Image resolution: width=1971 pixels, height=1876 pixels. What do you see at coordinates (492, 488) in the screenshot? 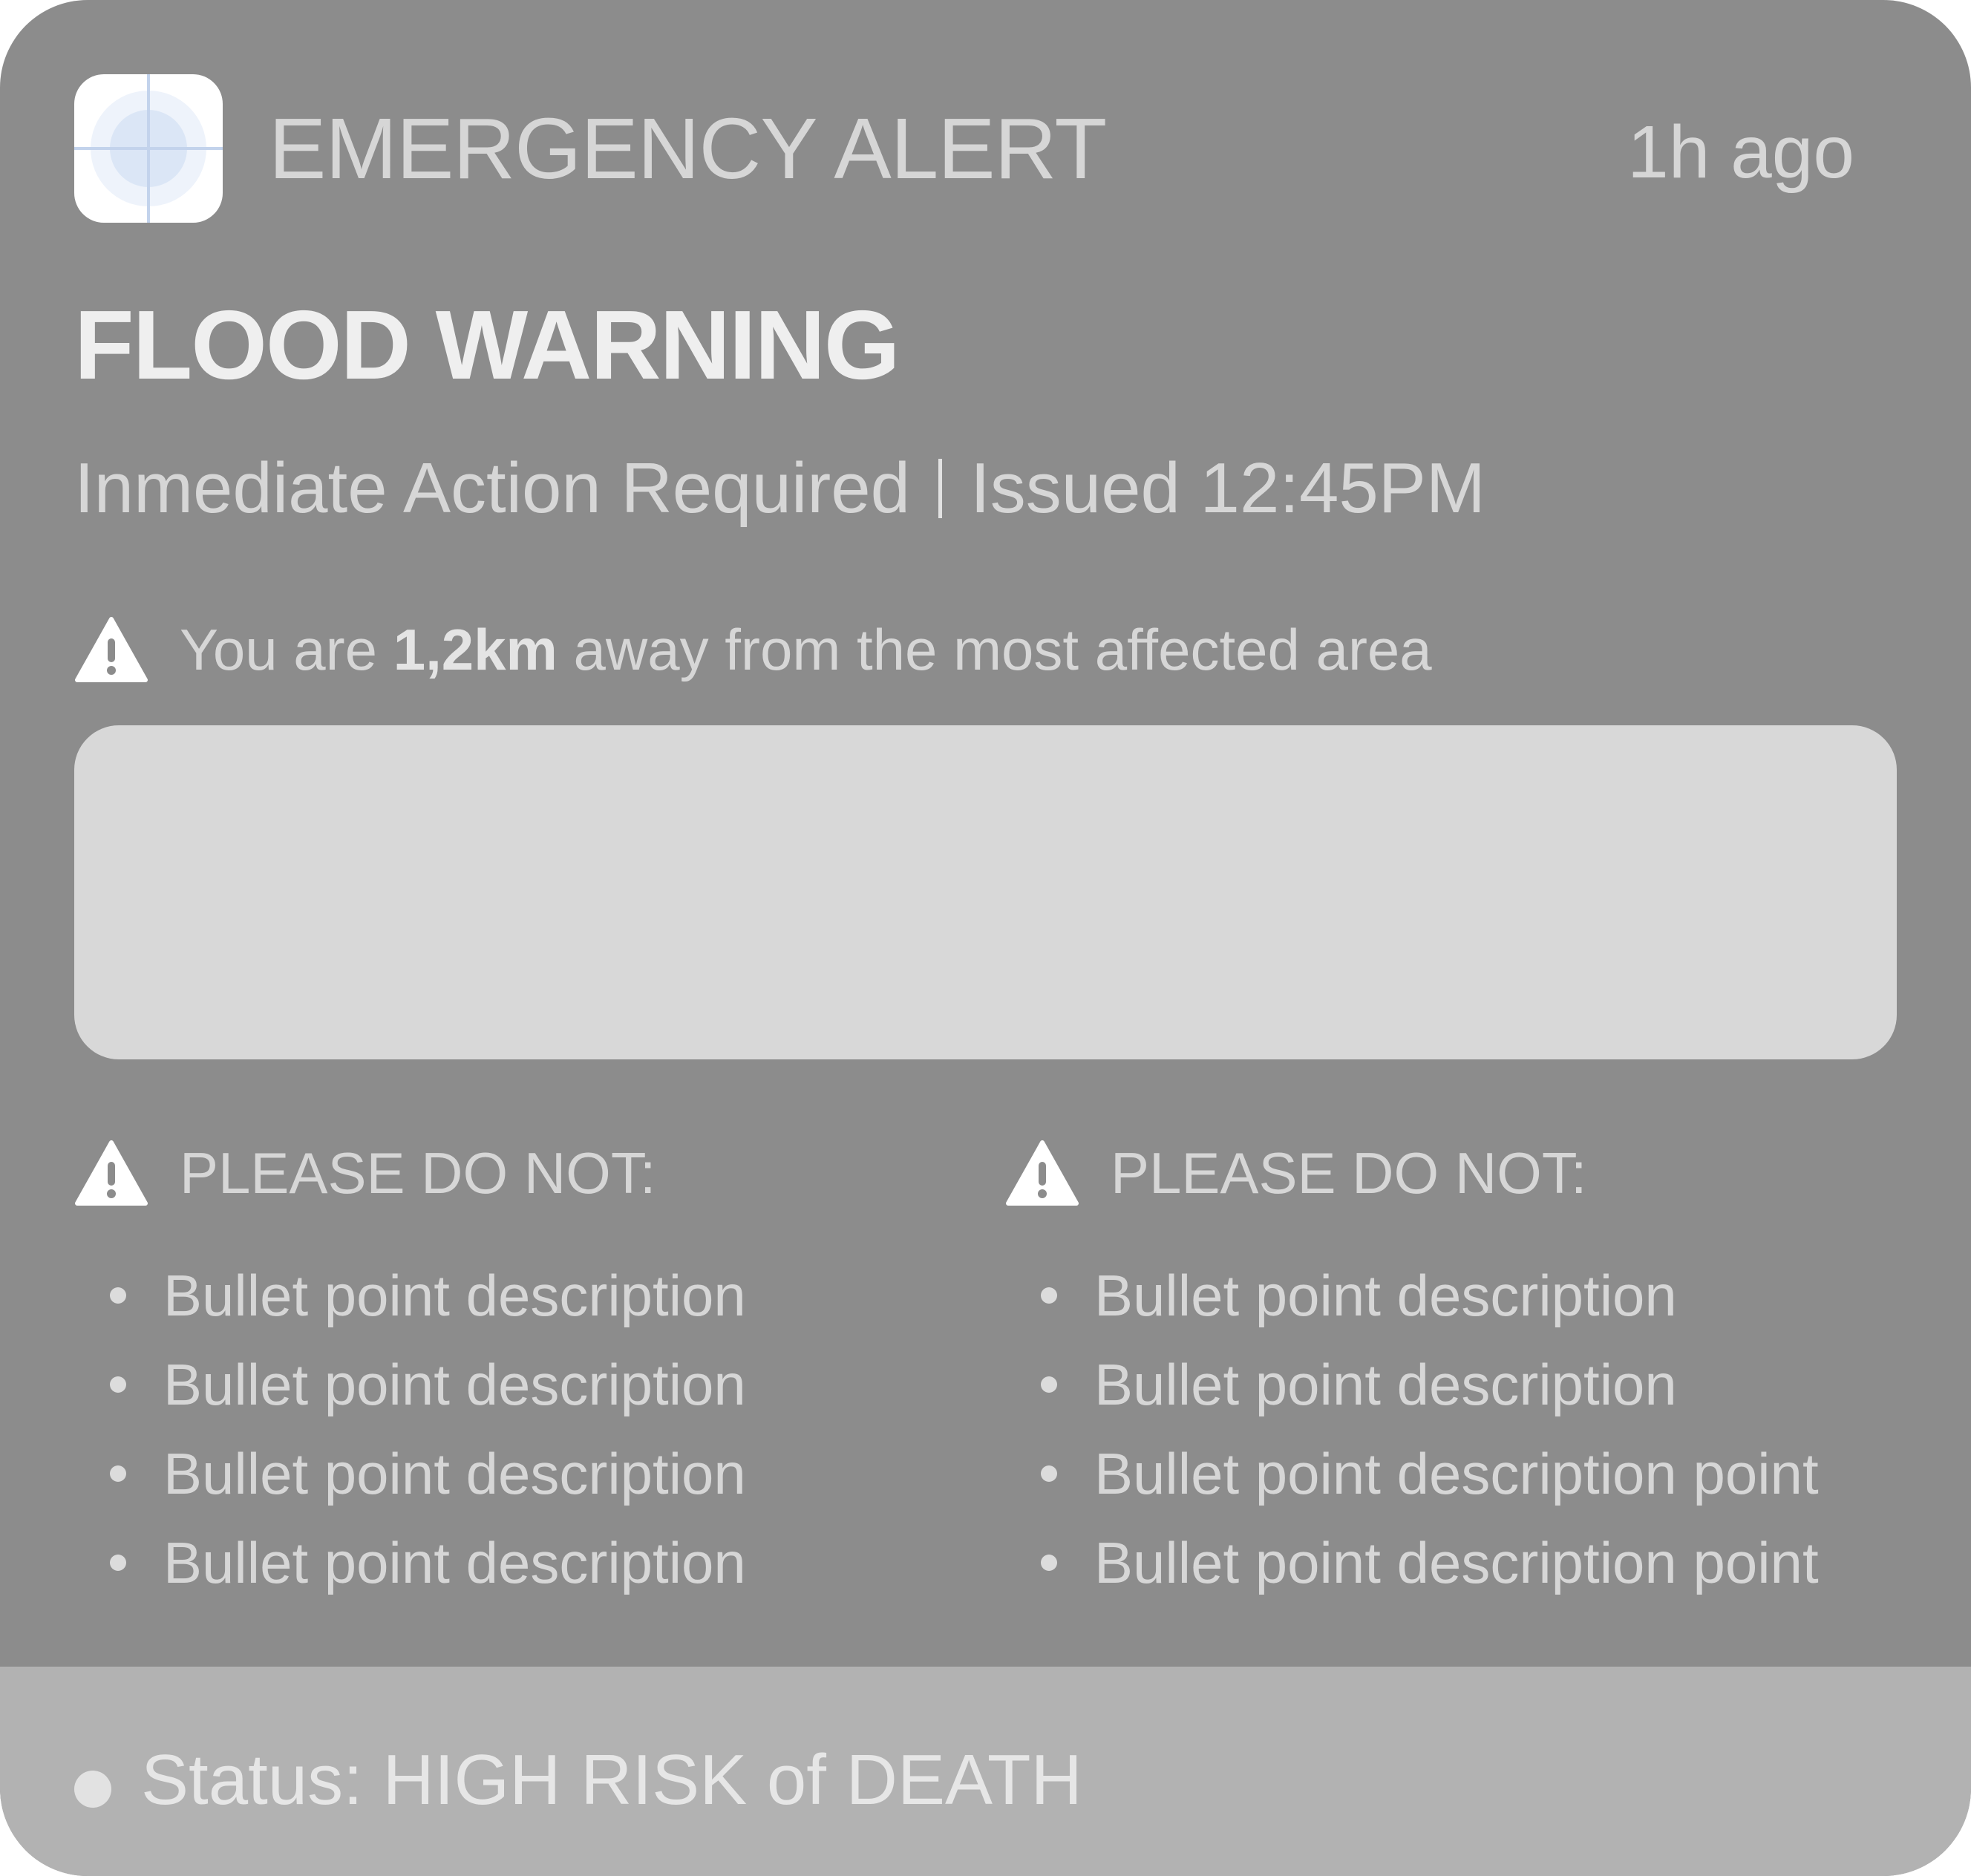
I see `action-required-text: Inmediate Action Required` at bounding box center [492, 488].